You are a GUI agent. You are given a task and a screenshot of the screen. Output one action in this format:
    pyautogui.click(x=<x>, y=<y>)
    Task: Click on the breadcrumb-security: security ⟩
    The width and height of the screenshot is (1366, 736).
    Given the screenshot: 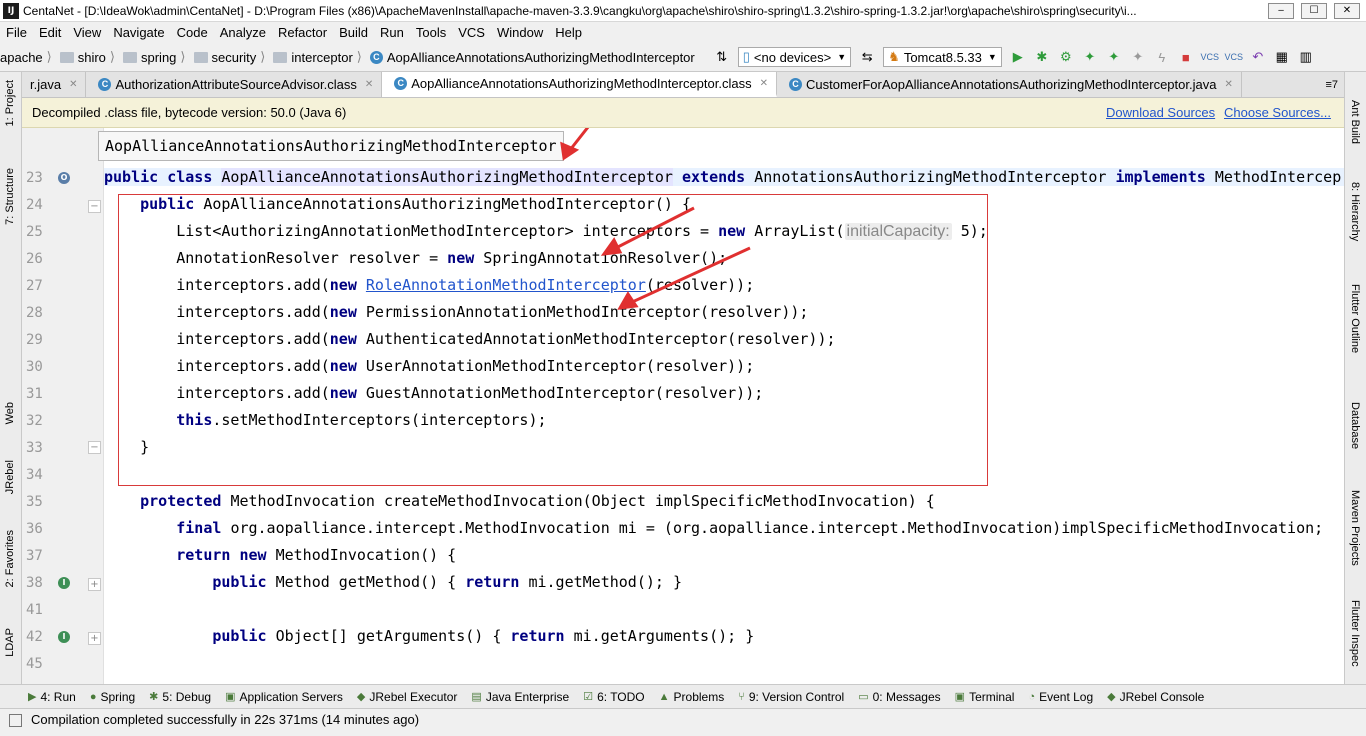 What is the action you would take?
    pyautogui.click(x=227, y=57)
    